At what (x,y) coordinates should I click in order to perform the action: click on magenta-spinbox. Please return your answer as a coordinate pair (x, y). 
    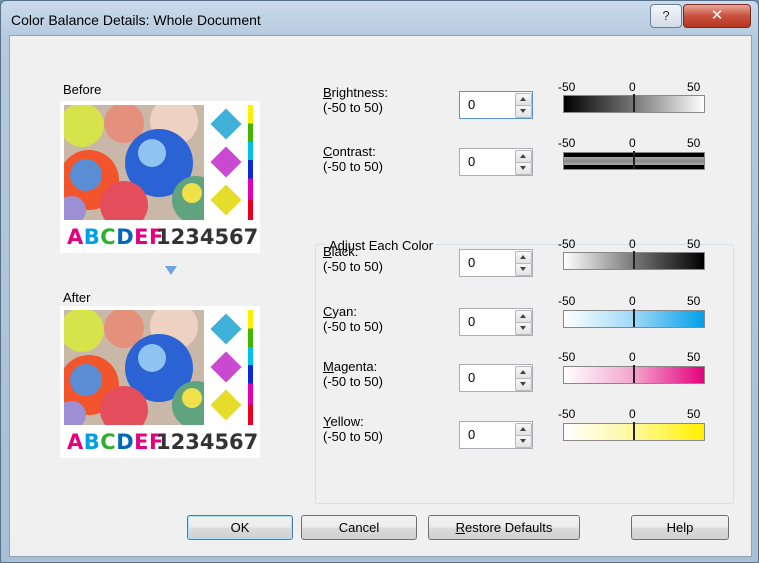
    Looking at the image, I should click on (496, 378).